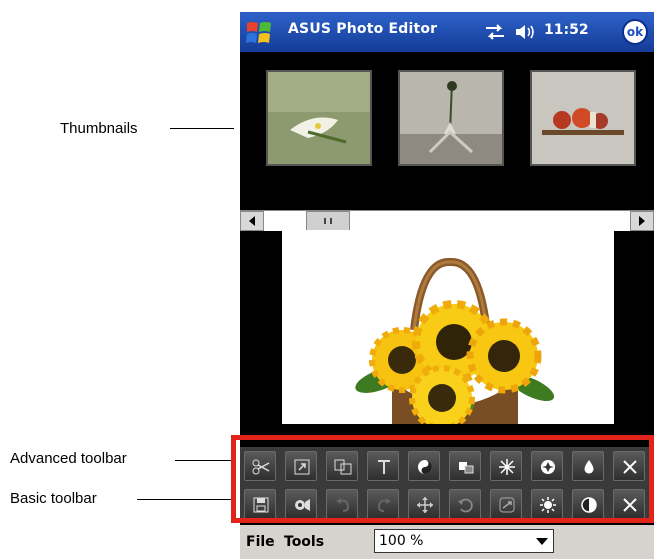  I want to click on thumbnails-leader-line, so click(202, 128).